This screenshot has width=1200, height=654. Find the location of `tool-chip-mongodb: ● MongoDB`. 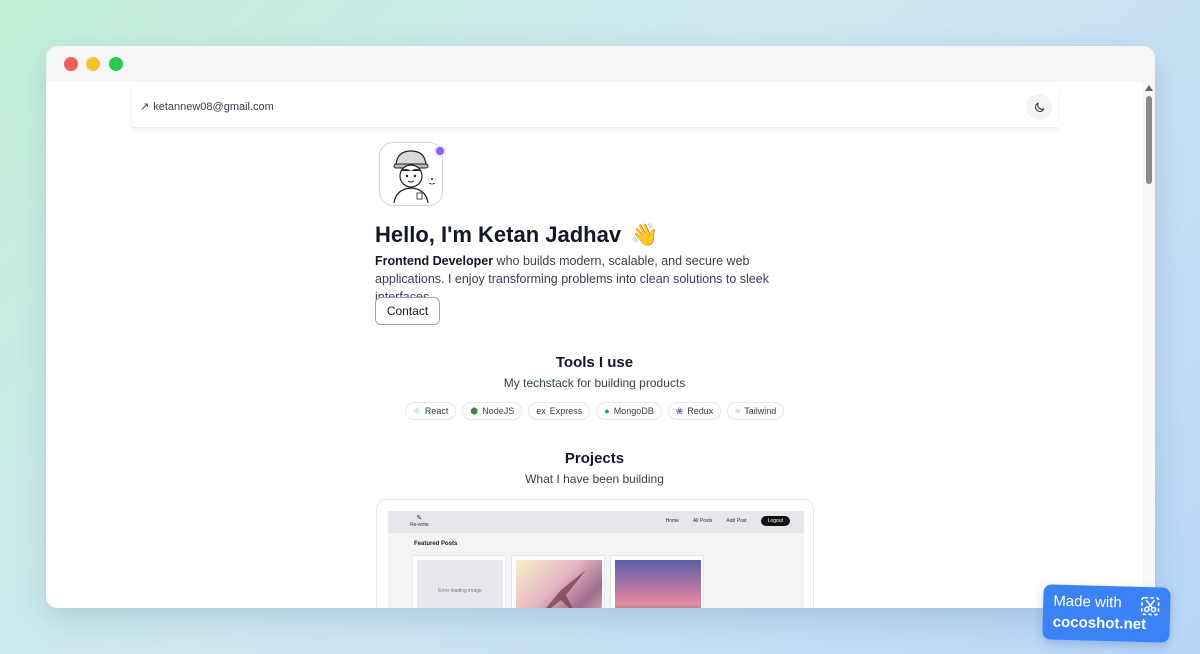

tool-chip-mongodb: ● MongoDB is located at coordinates (629, 411).